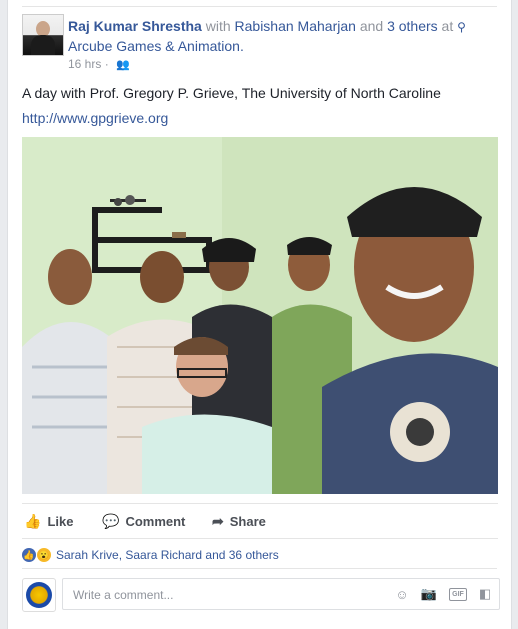 The height and width of the screenshot is (629, 518). Describe the element at coordinates (461, 27) in the screenshot. I see `location-pin-icon: ⚲` at that location.